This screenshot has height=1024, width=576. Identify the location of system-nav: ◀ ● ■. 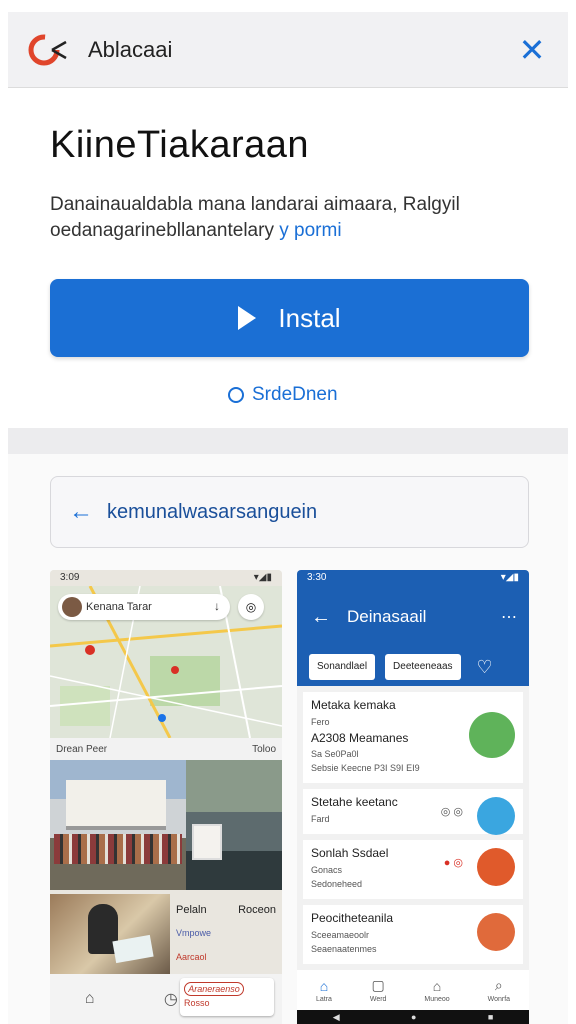
(413, 1017).